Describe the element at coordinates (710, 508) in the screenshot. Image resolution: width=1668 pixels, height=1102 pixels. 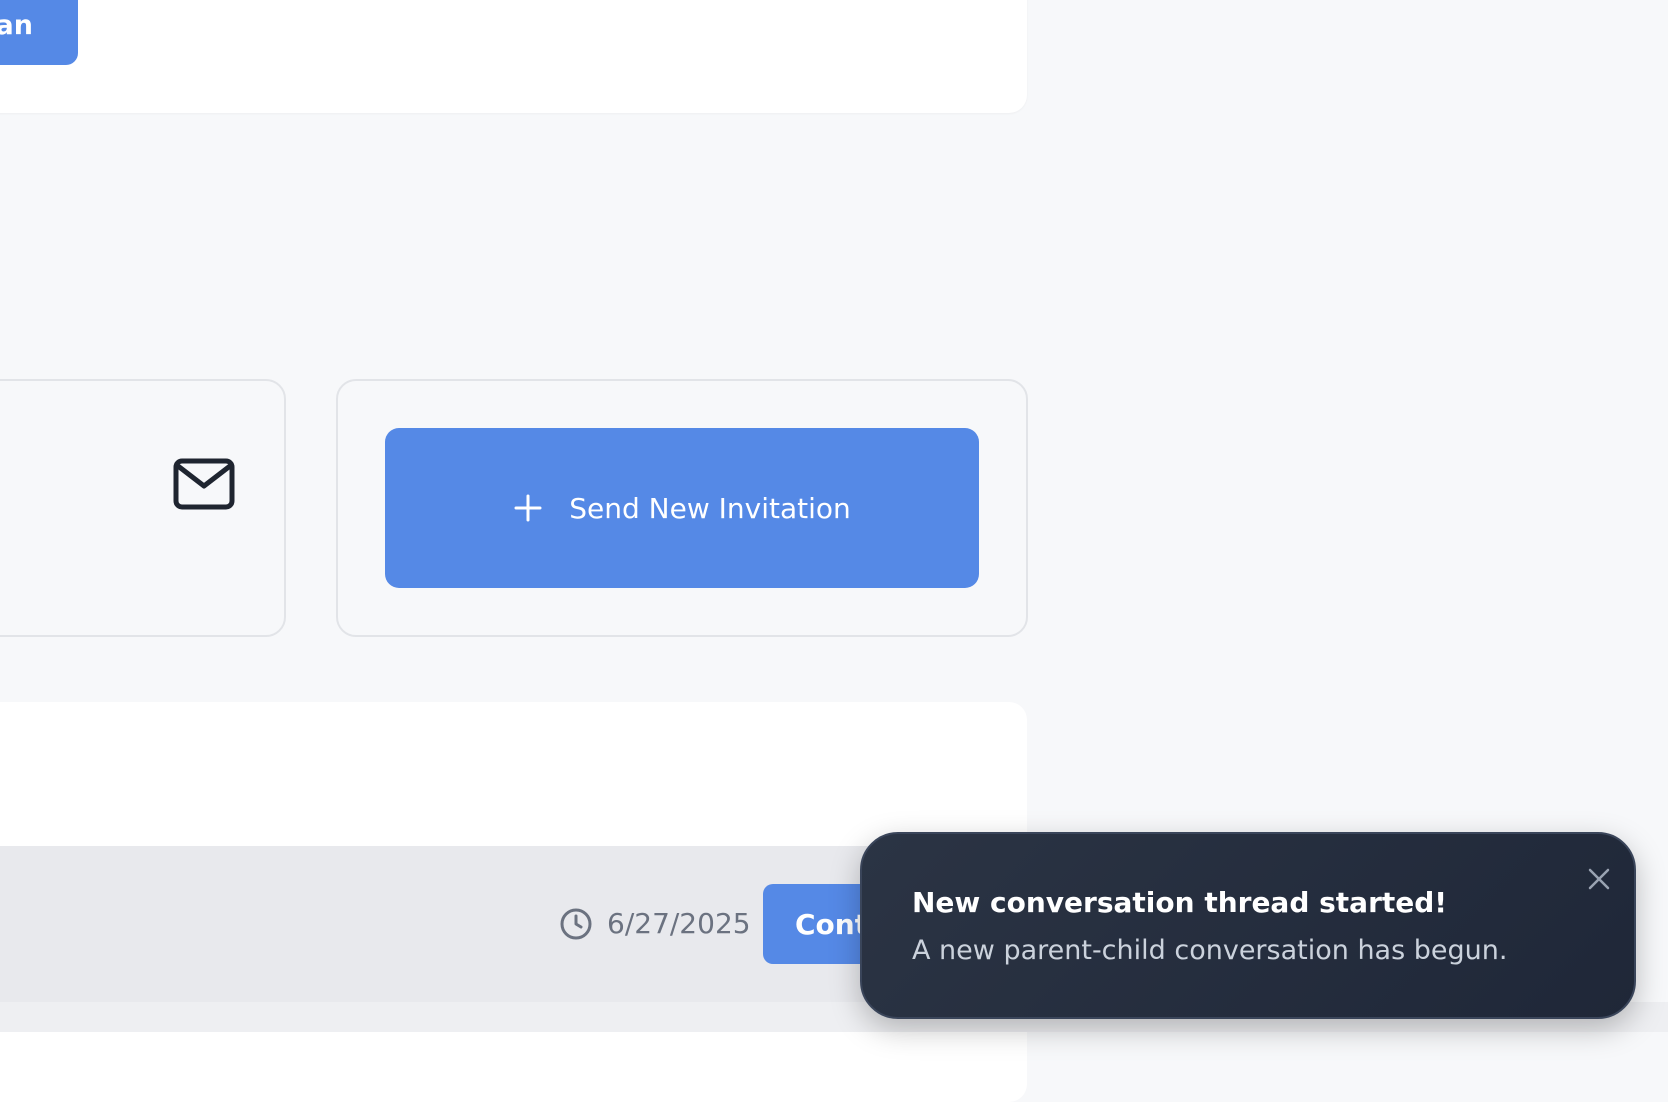
I see `send-new-invitation-label: Send New Invitation` at that location.